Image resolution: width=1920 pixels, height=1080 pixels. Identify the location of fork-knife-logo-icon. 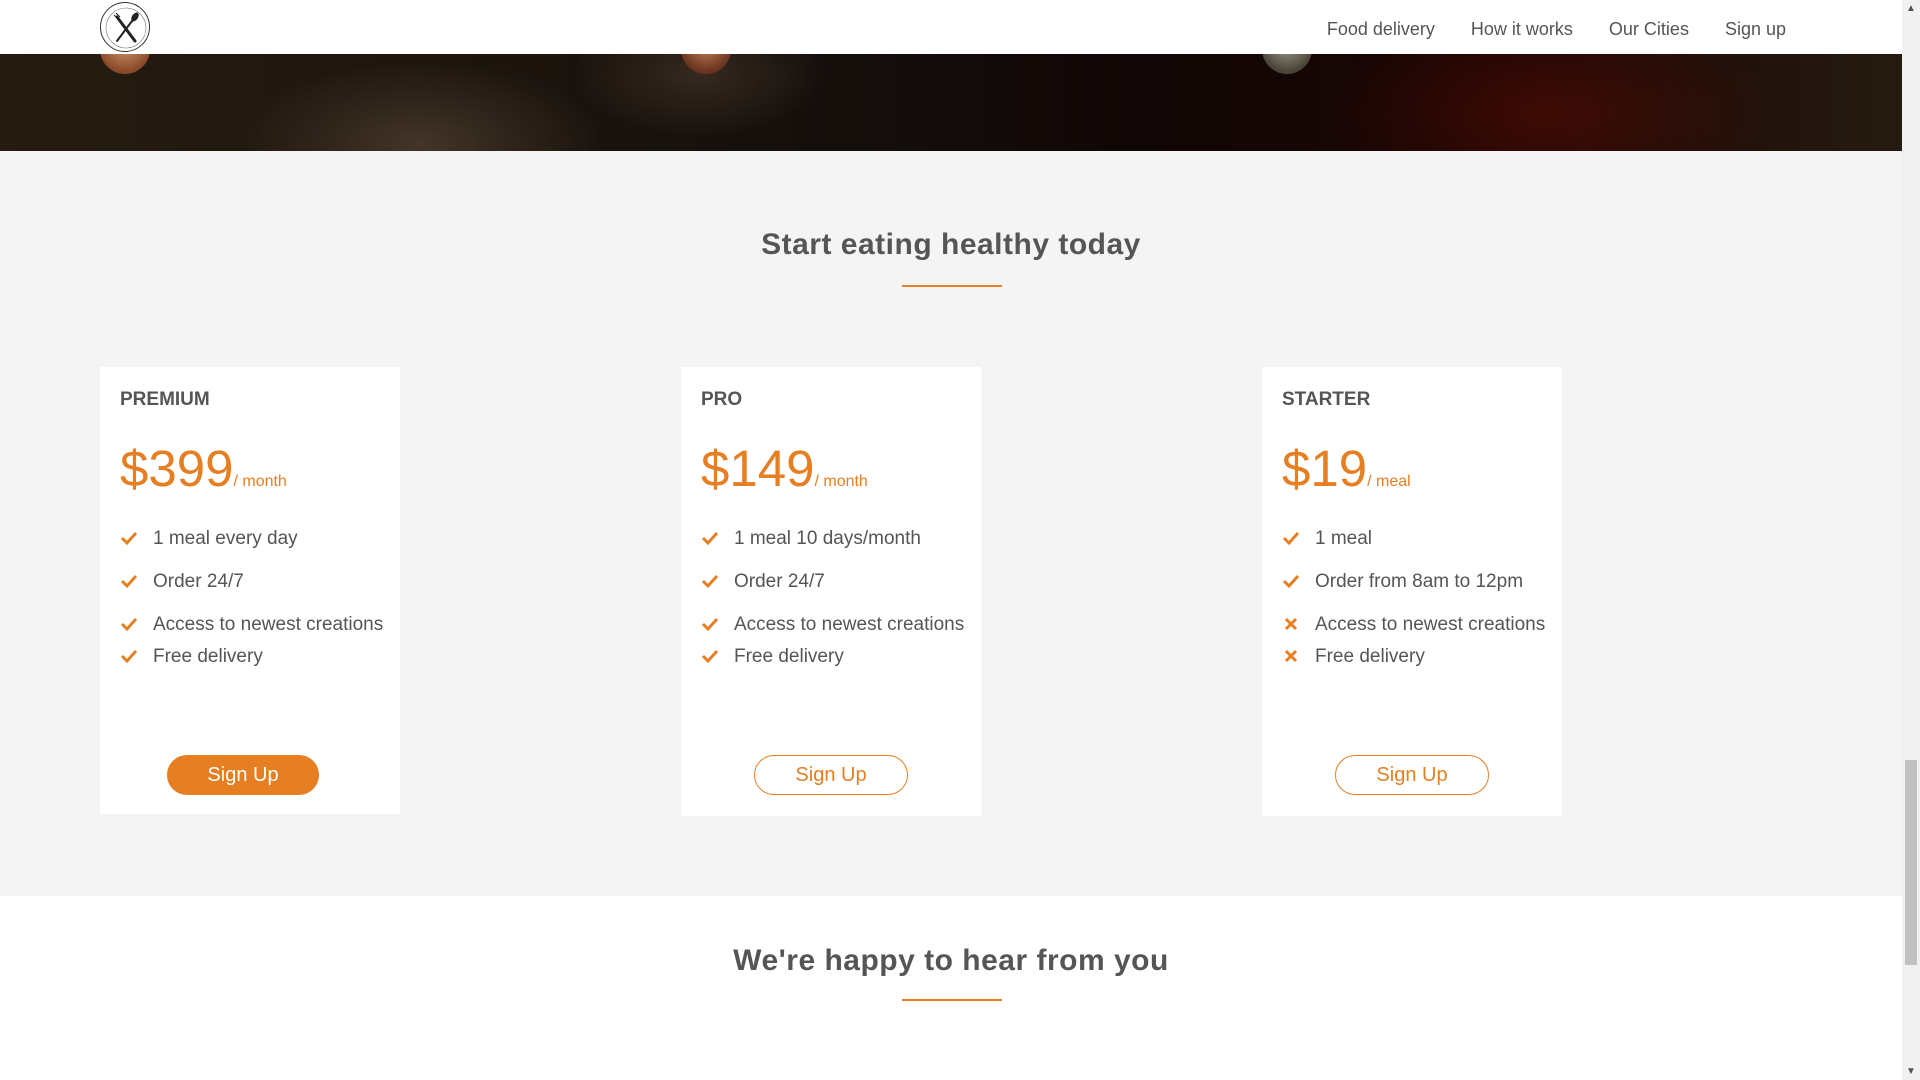
(125, 27).